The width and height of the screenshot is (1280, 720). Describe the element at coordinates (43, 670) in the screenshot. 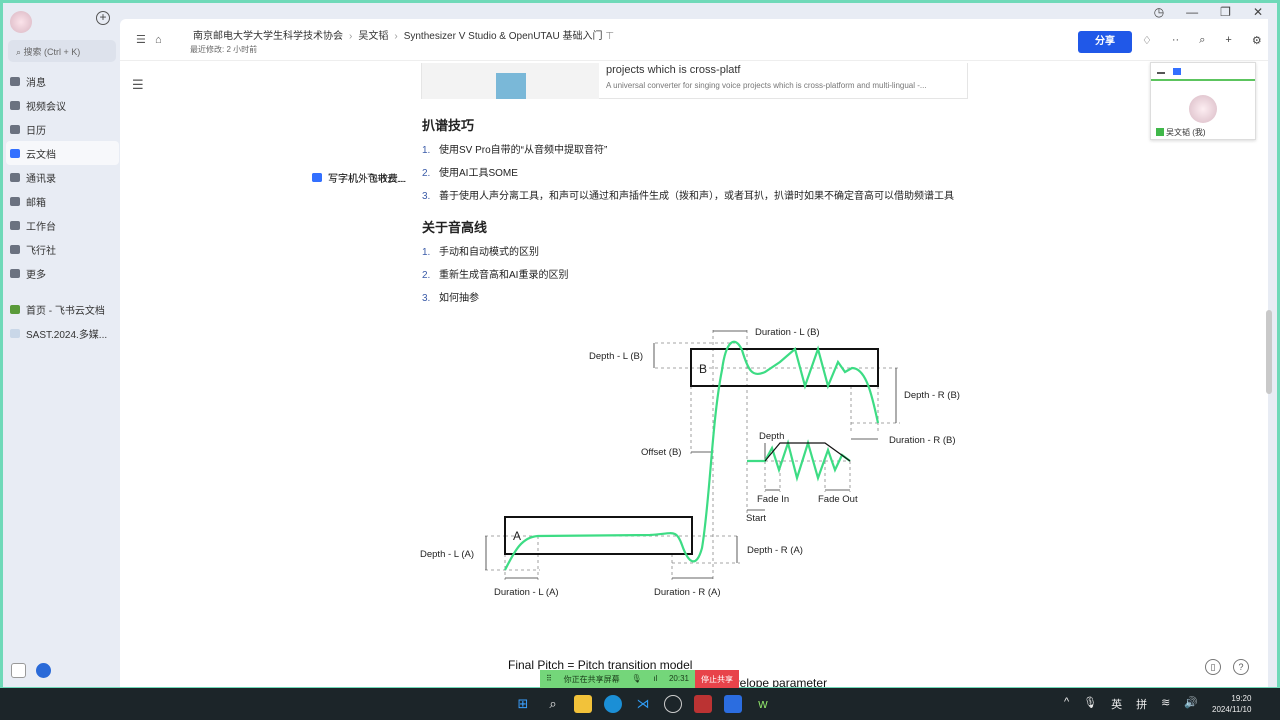

I see `app-icon` at that location.